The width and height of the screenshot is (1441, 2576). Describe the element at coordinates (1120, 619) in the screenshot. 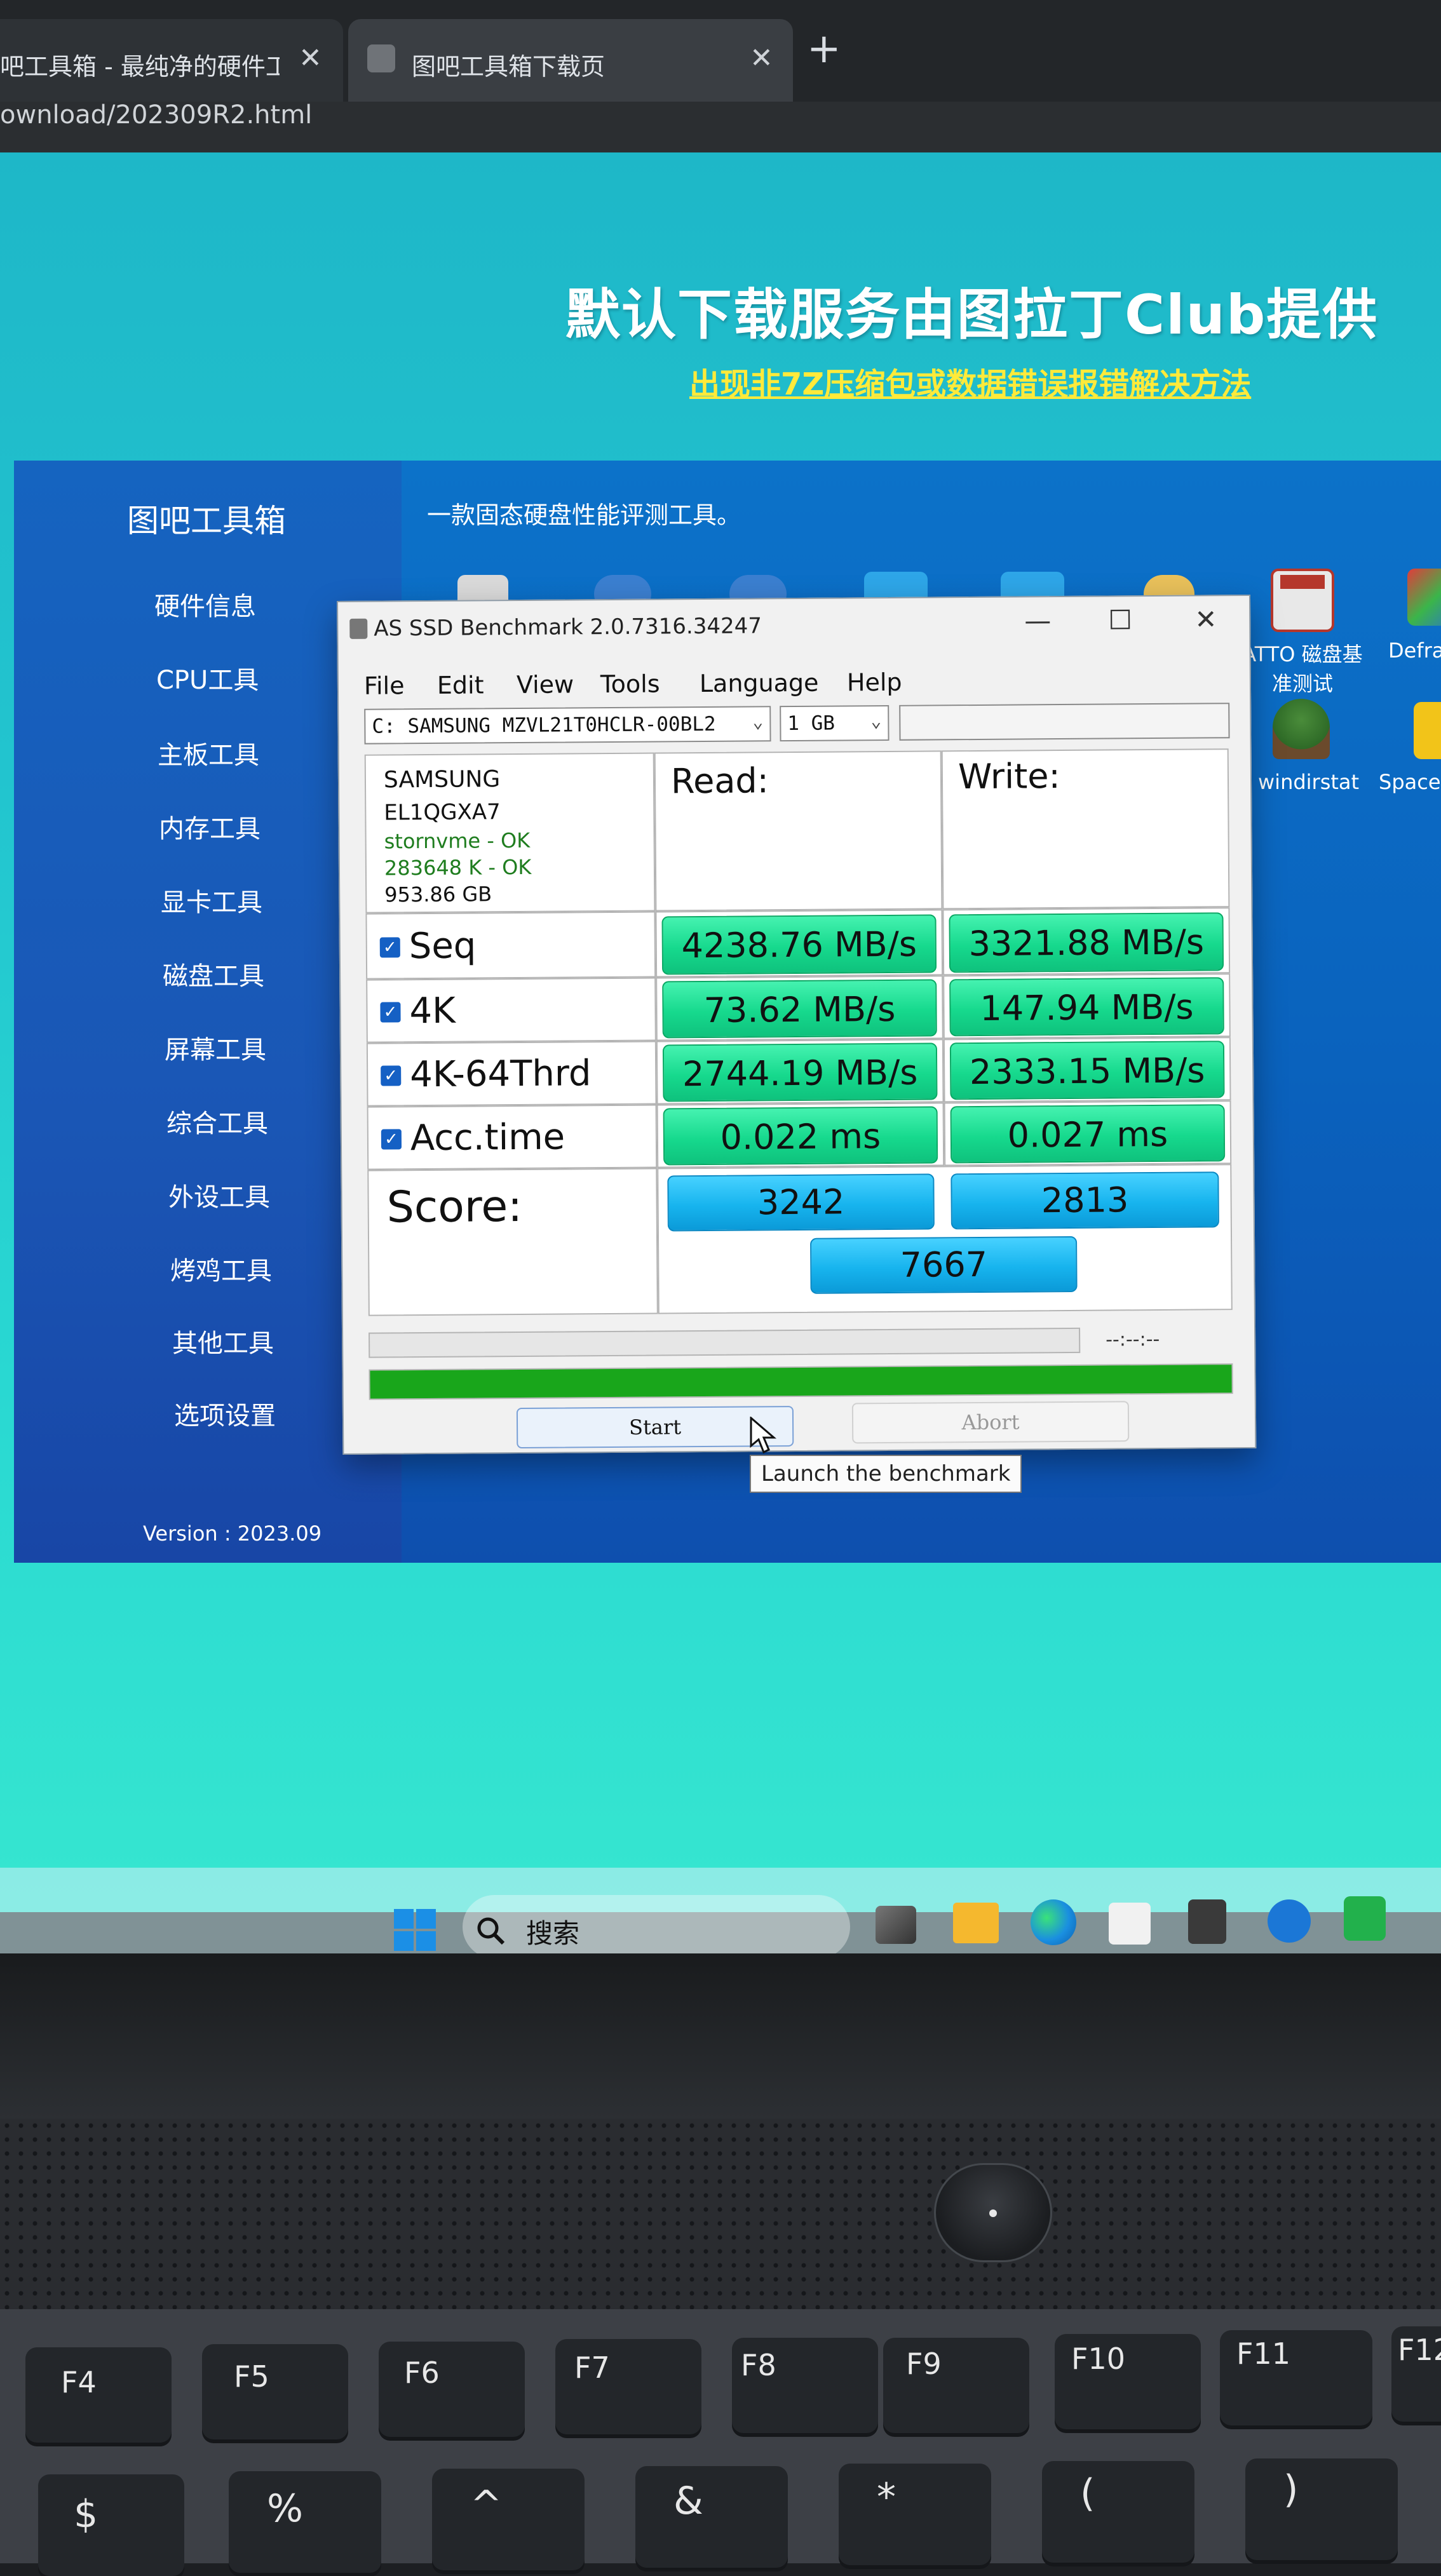

I see `maximize-button: ☐` at that location.